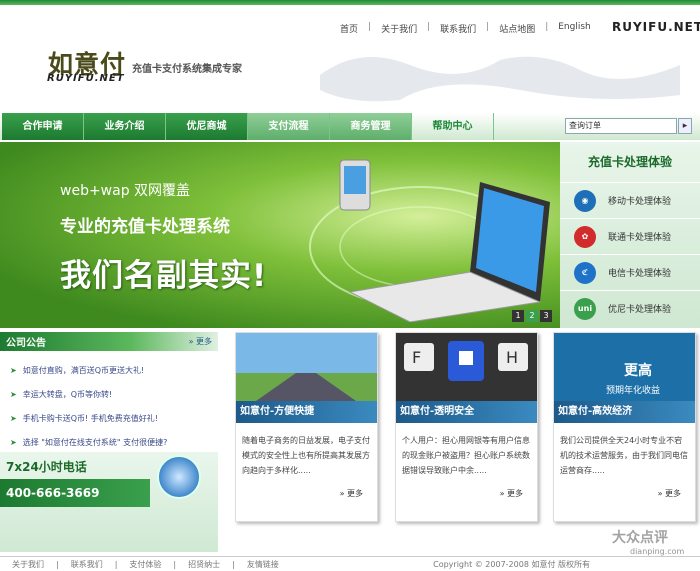  What do you see at coordinates (453, 126) in the screenshot?
I see `nav-item-help: 帮助中心` at bounding box center [453, 126].